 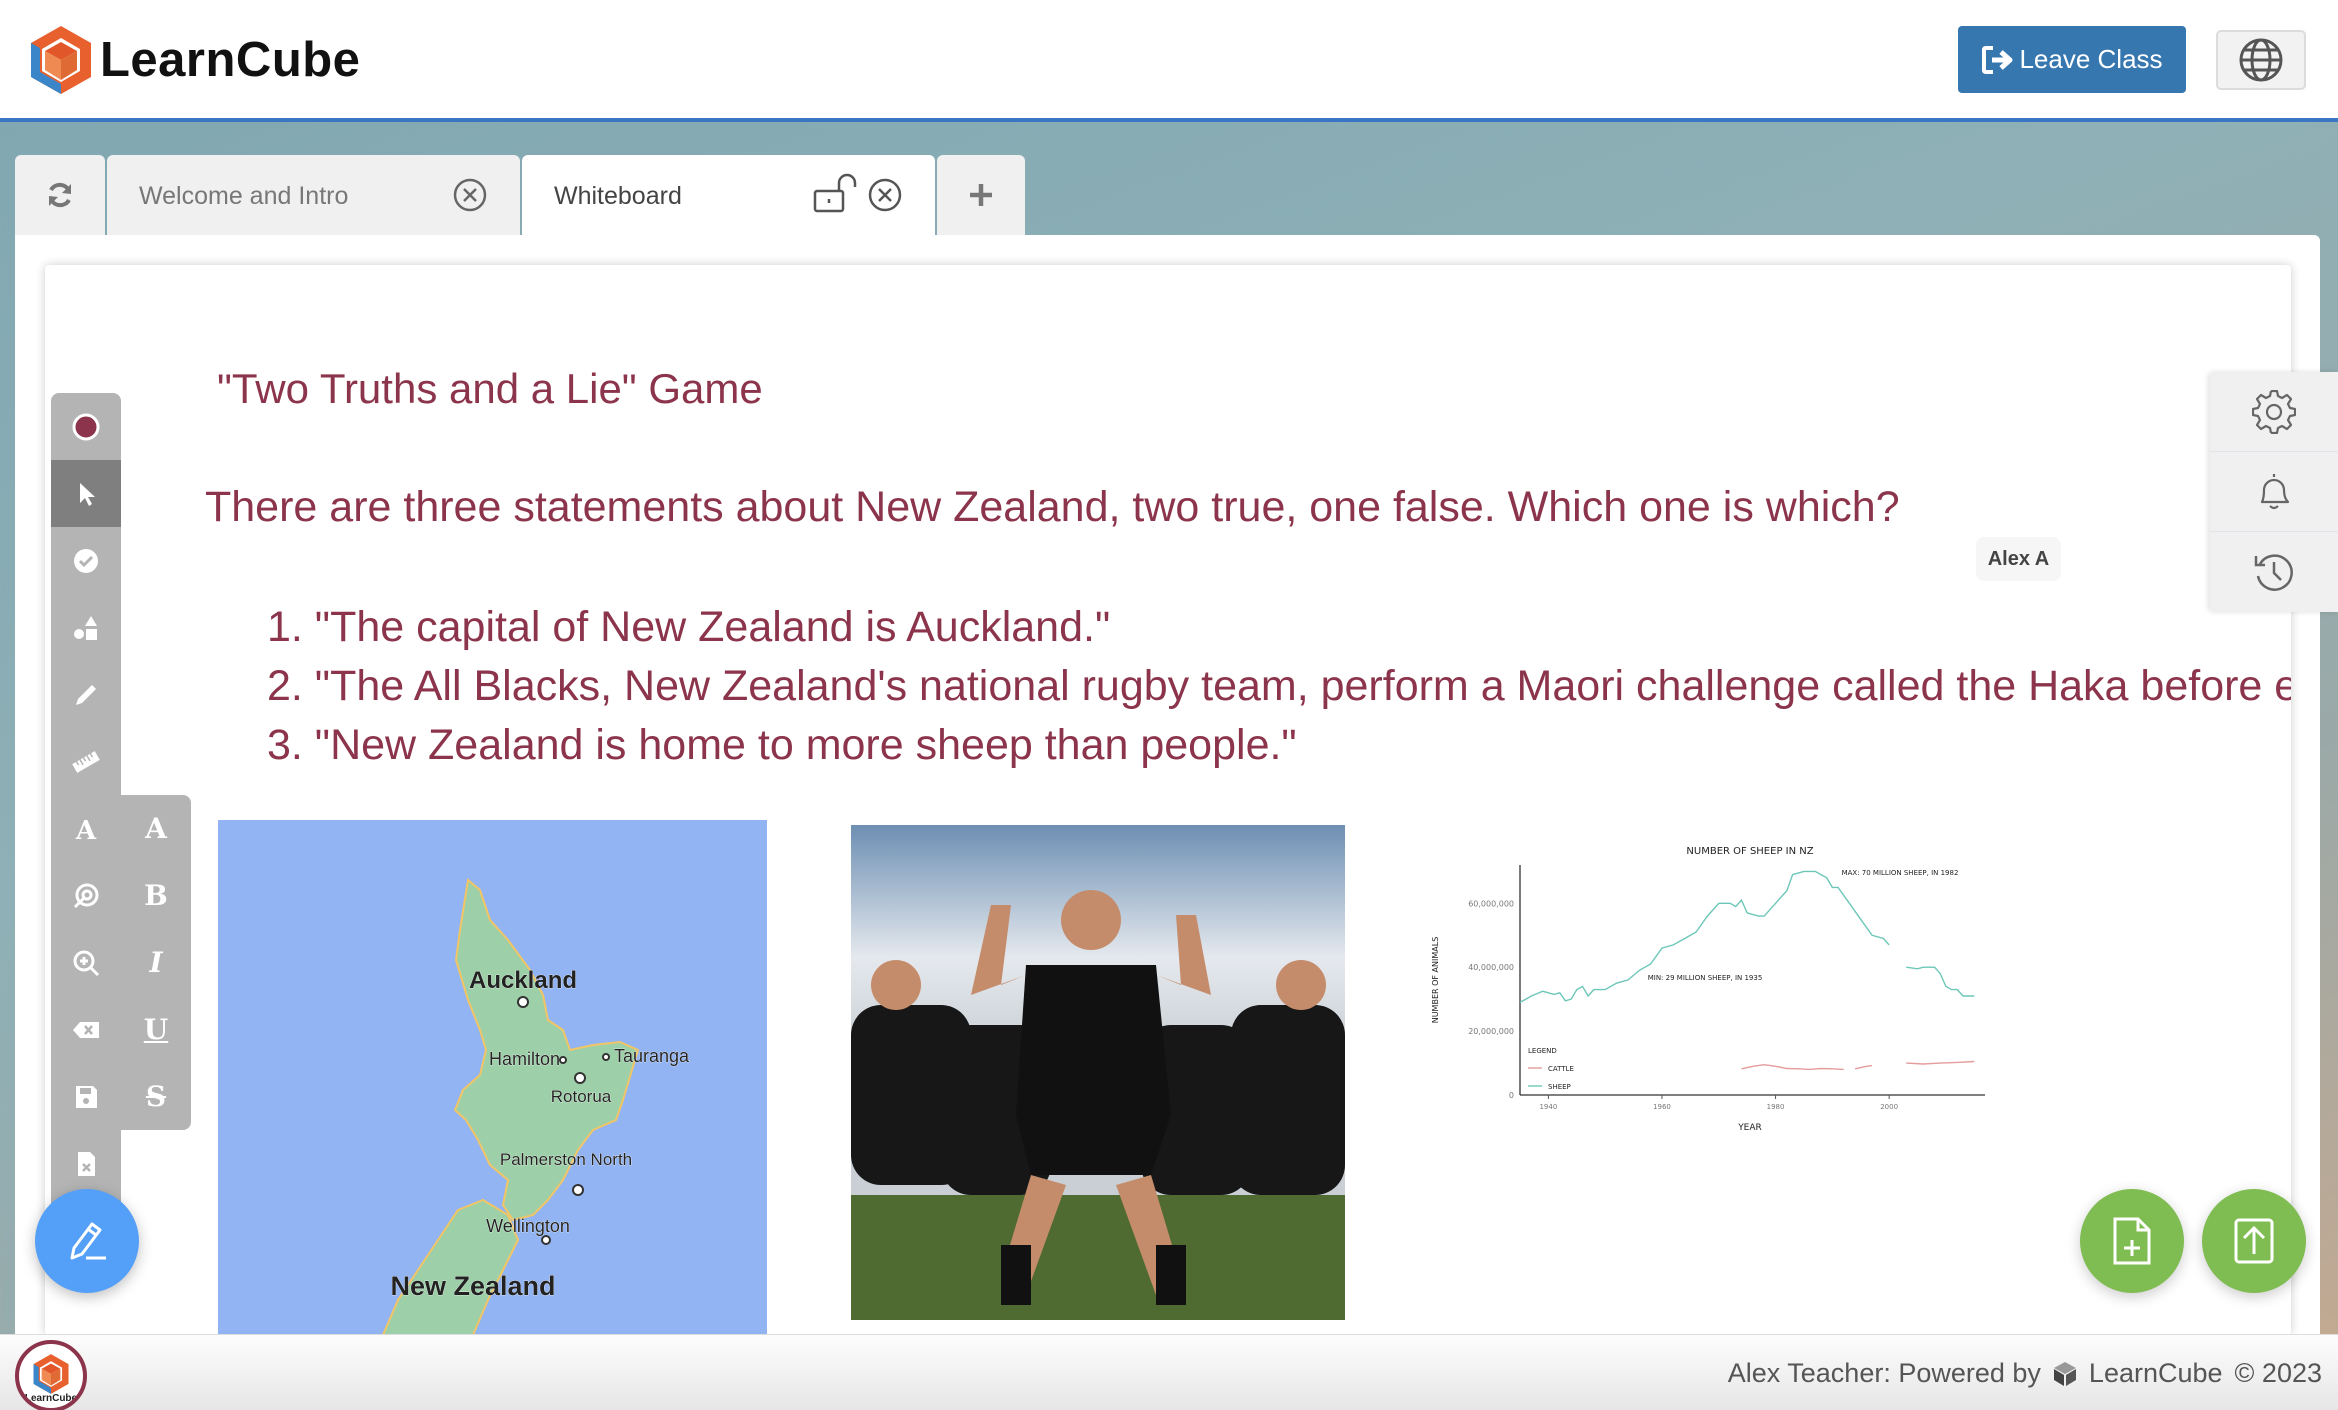 I want to click on footer-brand: LearnCube, so click(x=2155, y=1373).